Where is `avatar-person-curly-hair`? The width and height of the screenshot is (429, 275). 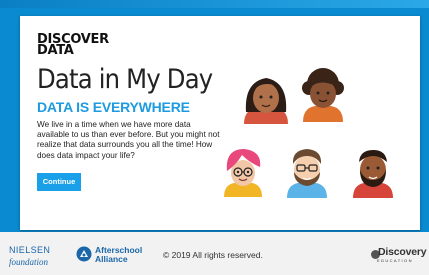 avatar-person-curly-hair is located at coordinates (323, 95).